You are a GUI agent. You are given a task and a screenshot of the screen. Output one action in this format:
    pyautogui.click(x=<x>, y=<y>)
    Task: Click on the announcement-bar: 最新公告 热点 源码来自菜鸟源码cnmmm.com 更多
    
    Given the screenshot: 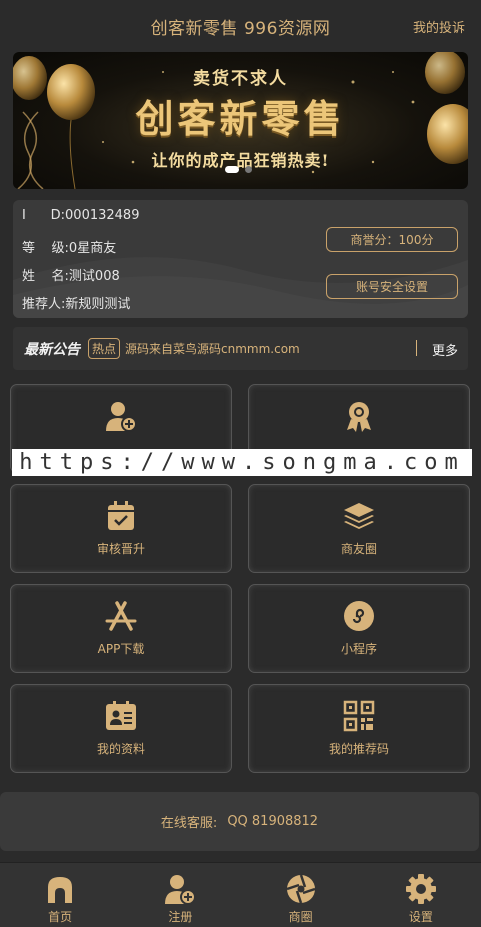 What is the action you would take?
    pyautogui.click(x=240, y=348)
    